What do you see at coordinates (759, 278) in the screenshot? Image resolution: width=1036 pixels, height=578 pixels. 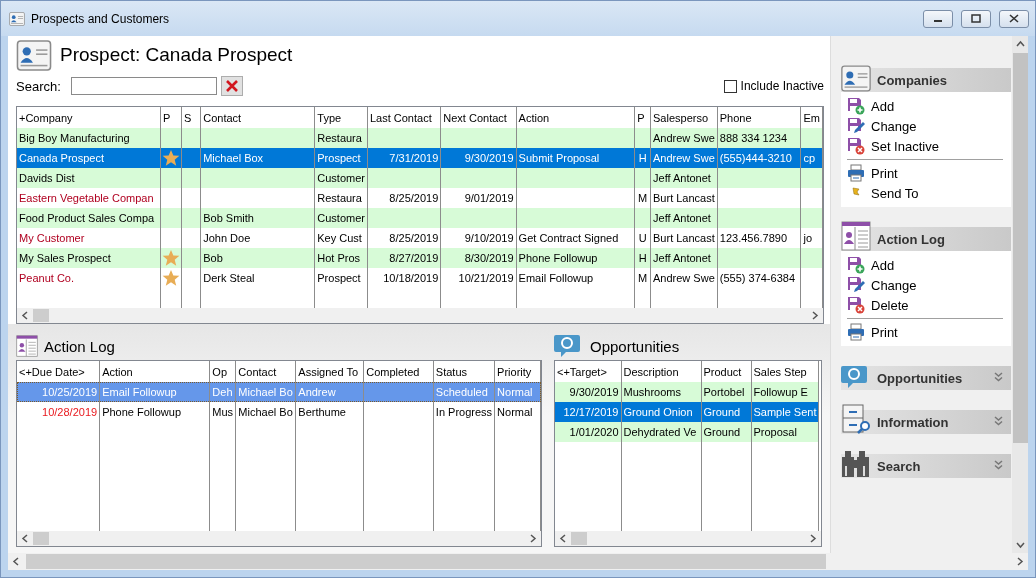 I see `table-cell: (555) 374-6384` at bounding box center [759, 278].